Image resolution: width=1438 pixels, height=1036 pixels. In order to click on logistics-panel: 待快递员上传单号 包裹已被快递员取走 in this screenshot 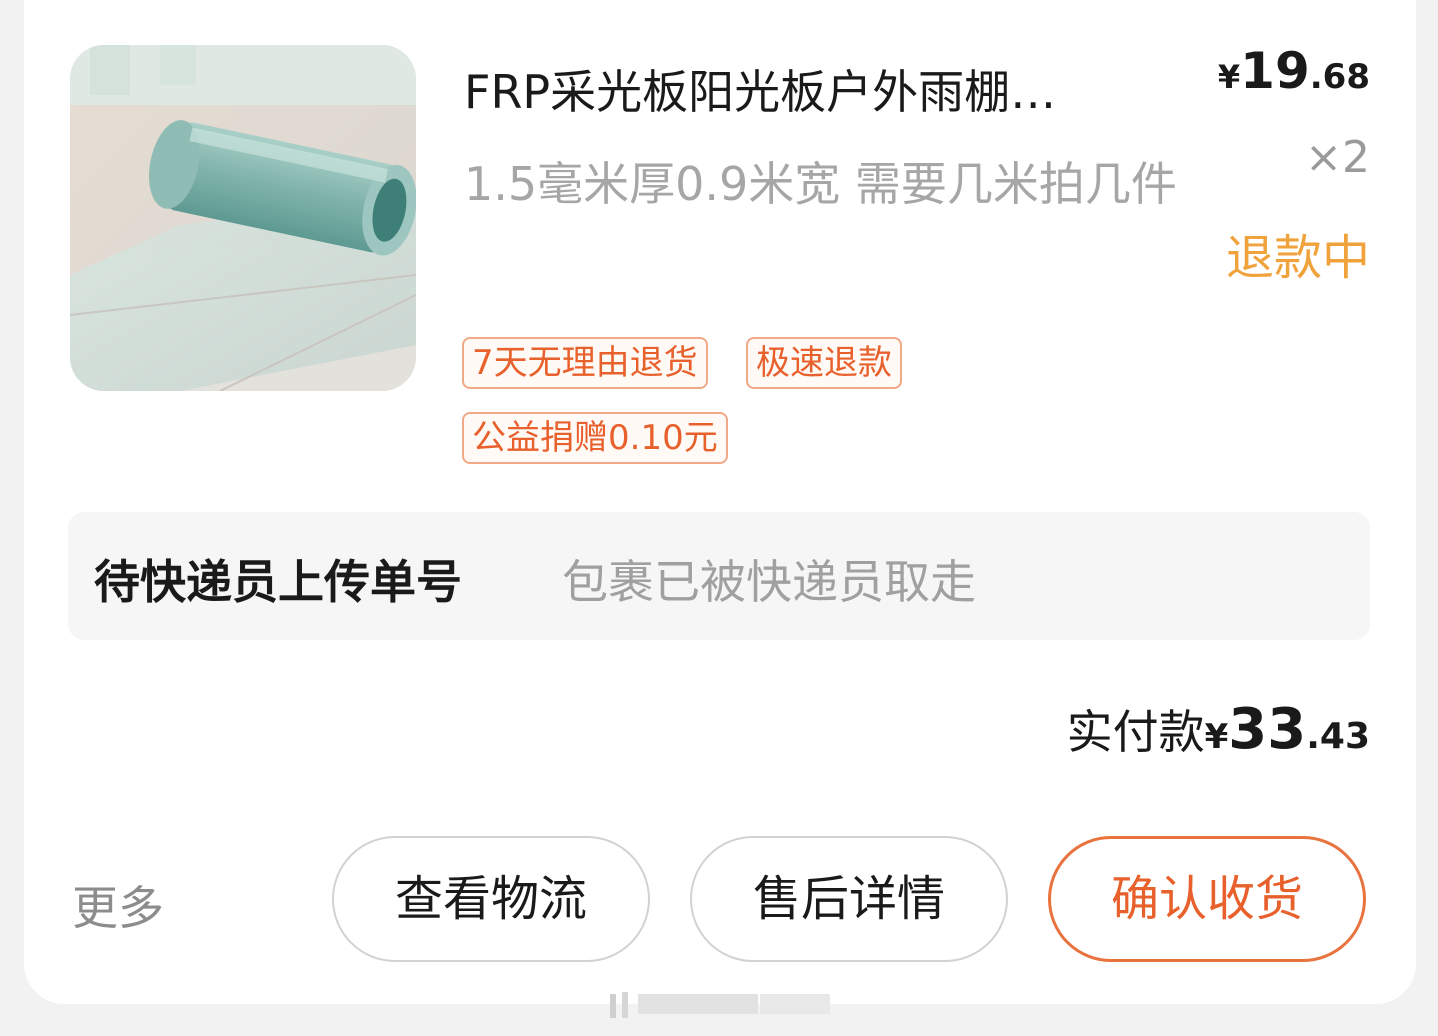, I will do `click(719, 576)`.